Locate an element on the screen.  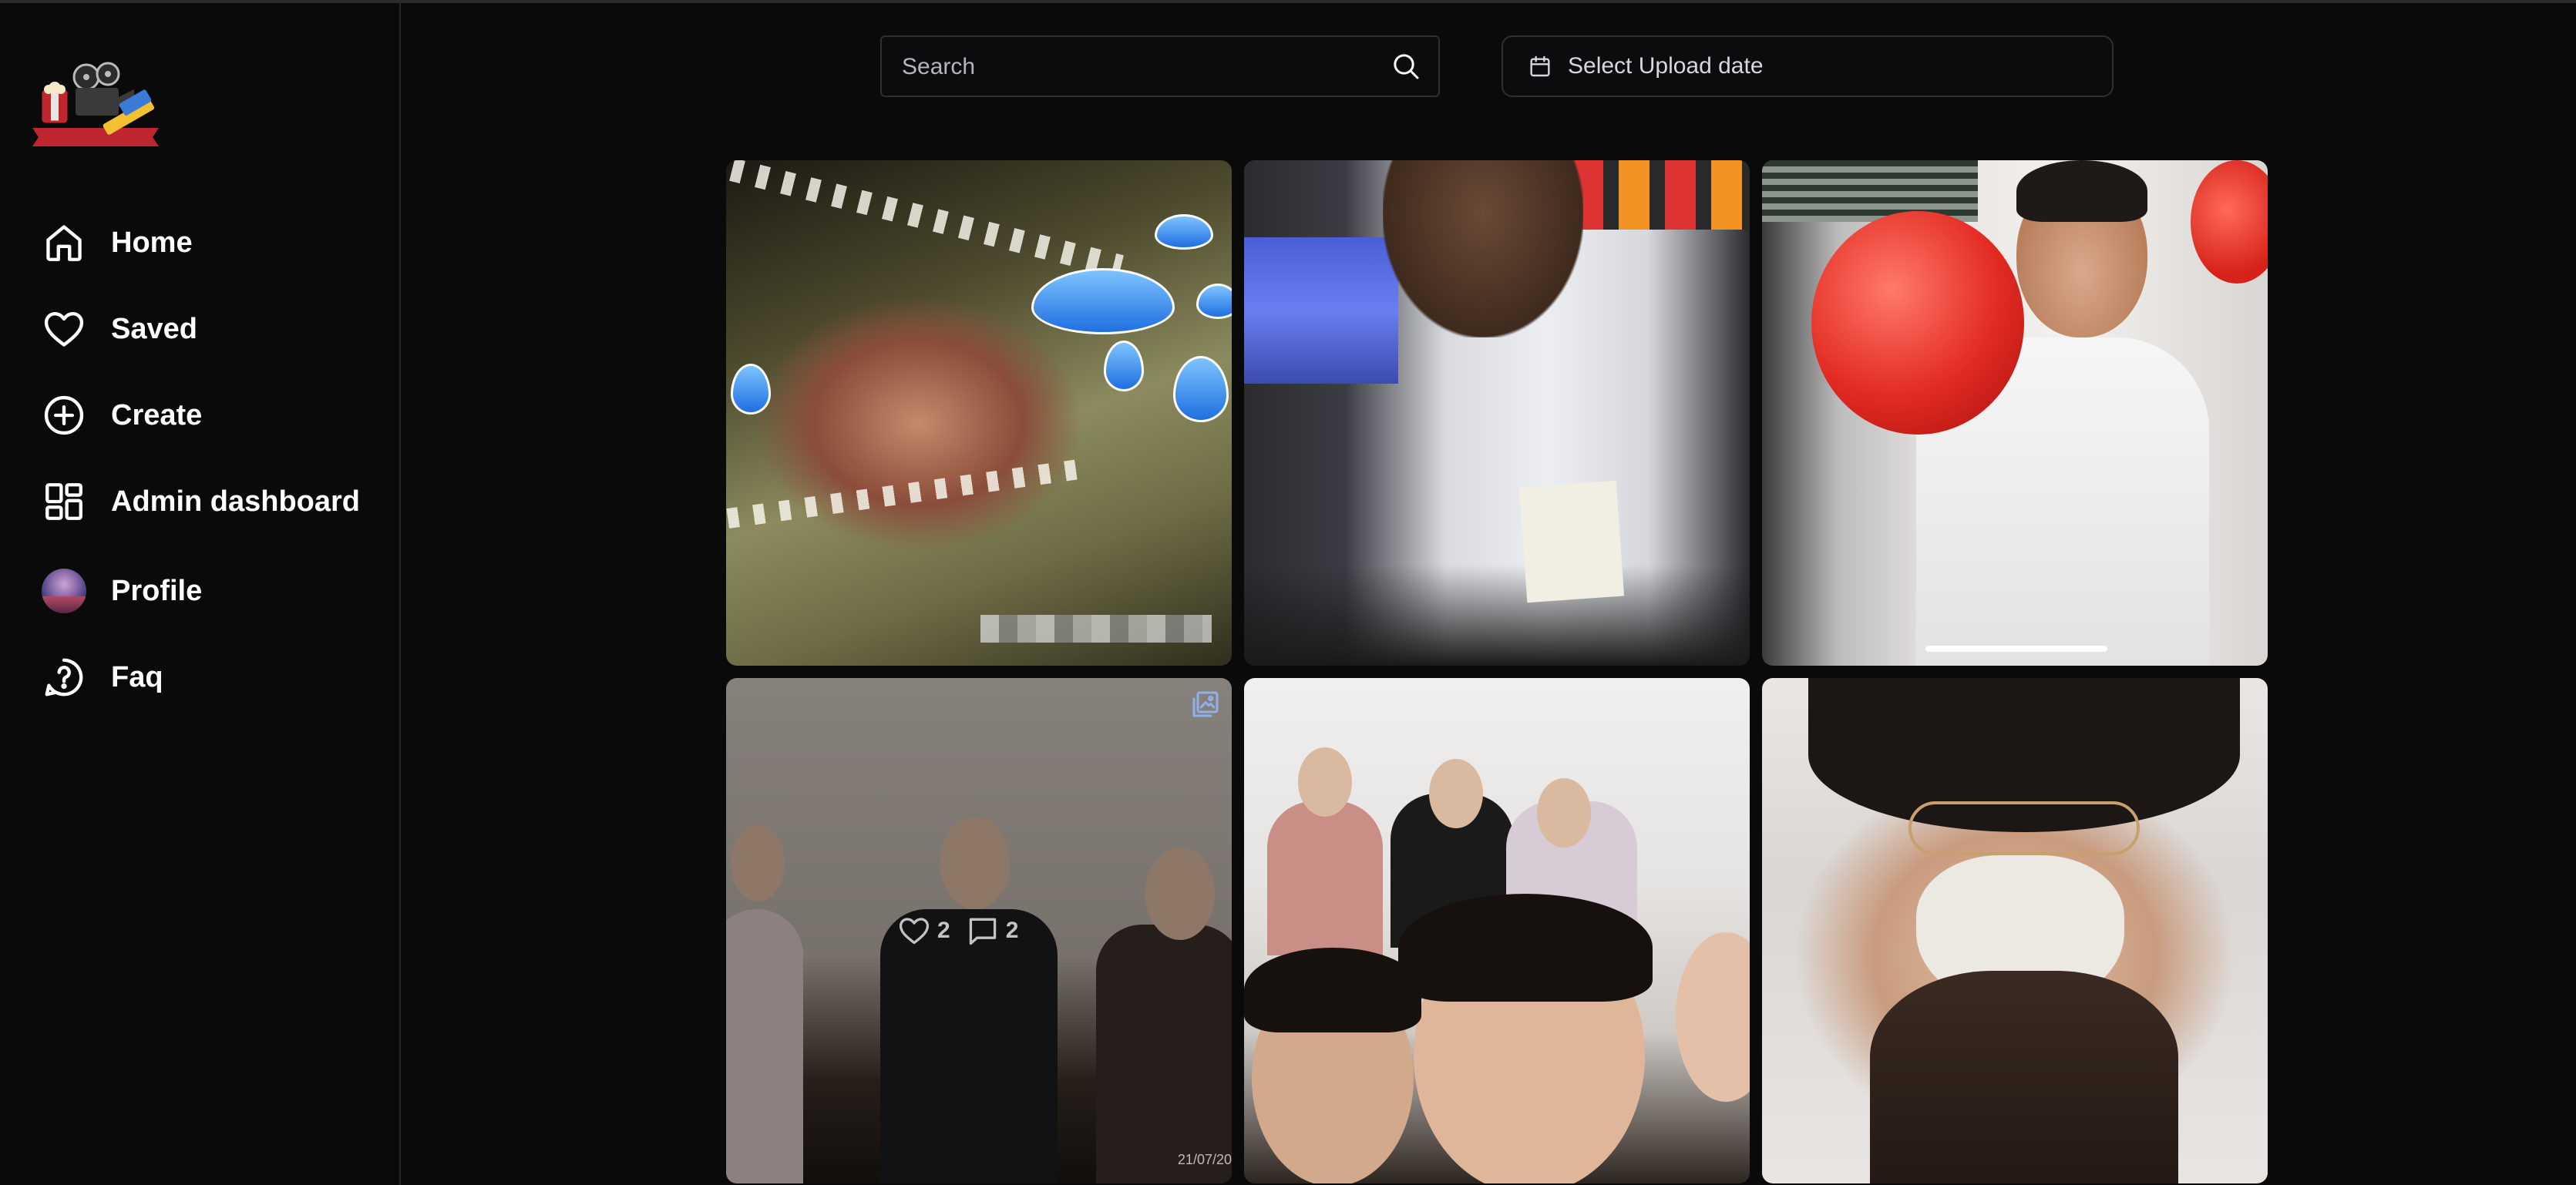
sidebar-item-label: Faq is located at coordinates (137, 676).